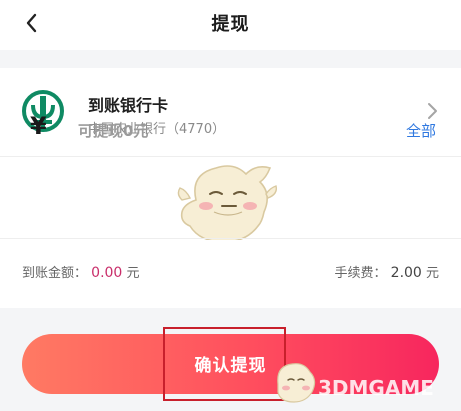  What do you see at coordinates (133, 273) in the screenshot?
I see `arrival-amount-unit: 元` at bounding box center [133, 273].